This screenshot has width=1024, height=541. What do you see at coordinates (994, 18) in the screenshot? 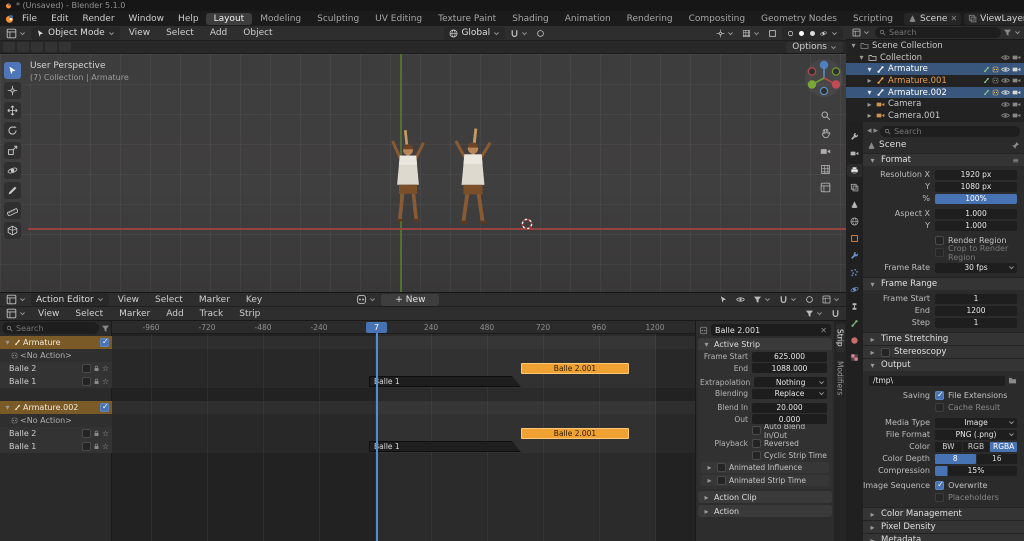
I see `viewlayer-selector: ViewLayer ✕` at bounding box center [994, 18].